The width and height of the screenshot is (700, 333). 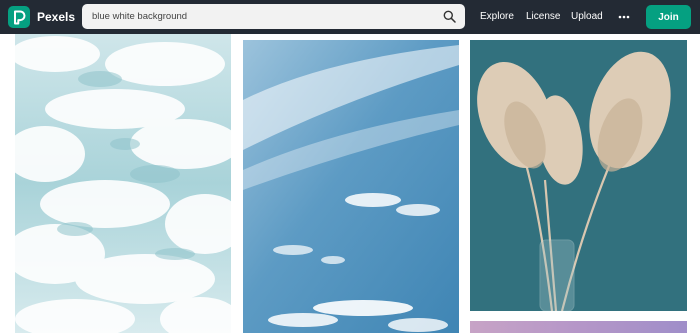 I want to click on brand-name: Pexels, so click(x=56, y=17).